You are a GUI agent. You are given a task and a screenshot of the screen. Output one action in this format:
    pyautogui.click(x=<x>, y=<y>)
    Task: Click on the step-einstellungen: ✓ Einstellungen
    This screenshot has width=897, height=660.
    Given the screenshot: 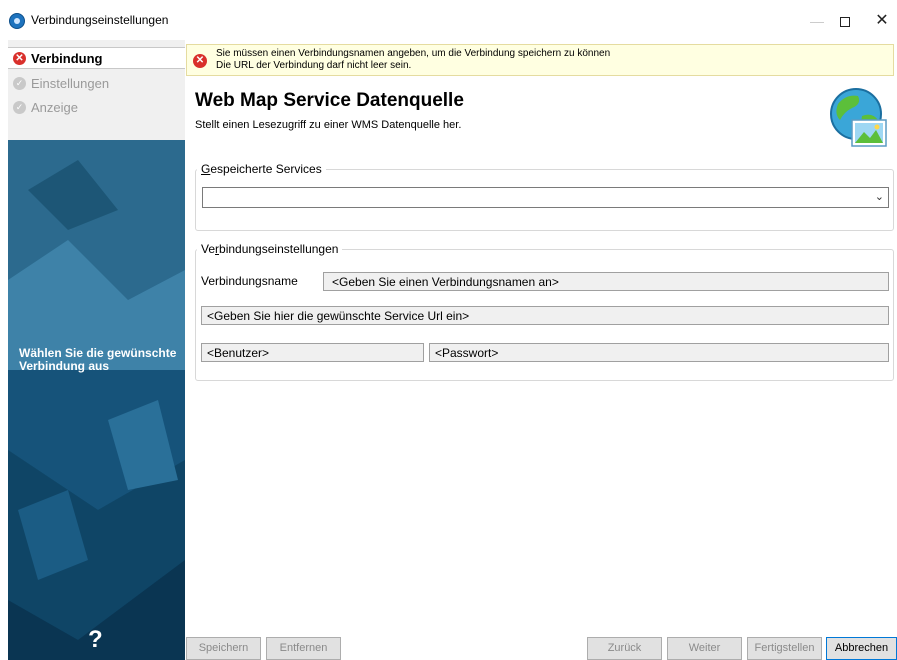 What is the action you would take?
    pyautogui.click(x=96, y=84)
    